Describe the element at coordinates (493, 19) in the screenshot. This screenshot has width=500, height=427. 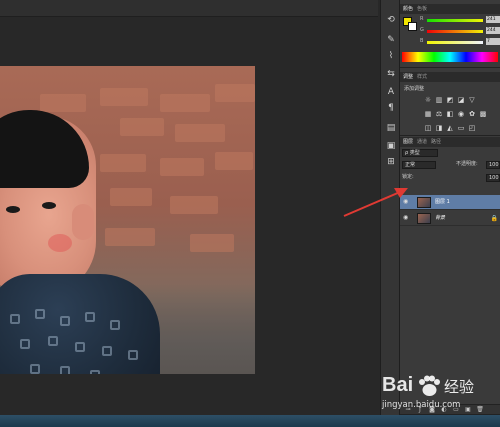
I see `slider-value-r: 241` at that location.